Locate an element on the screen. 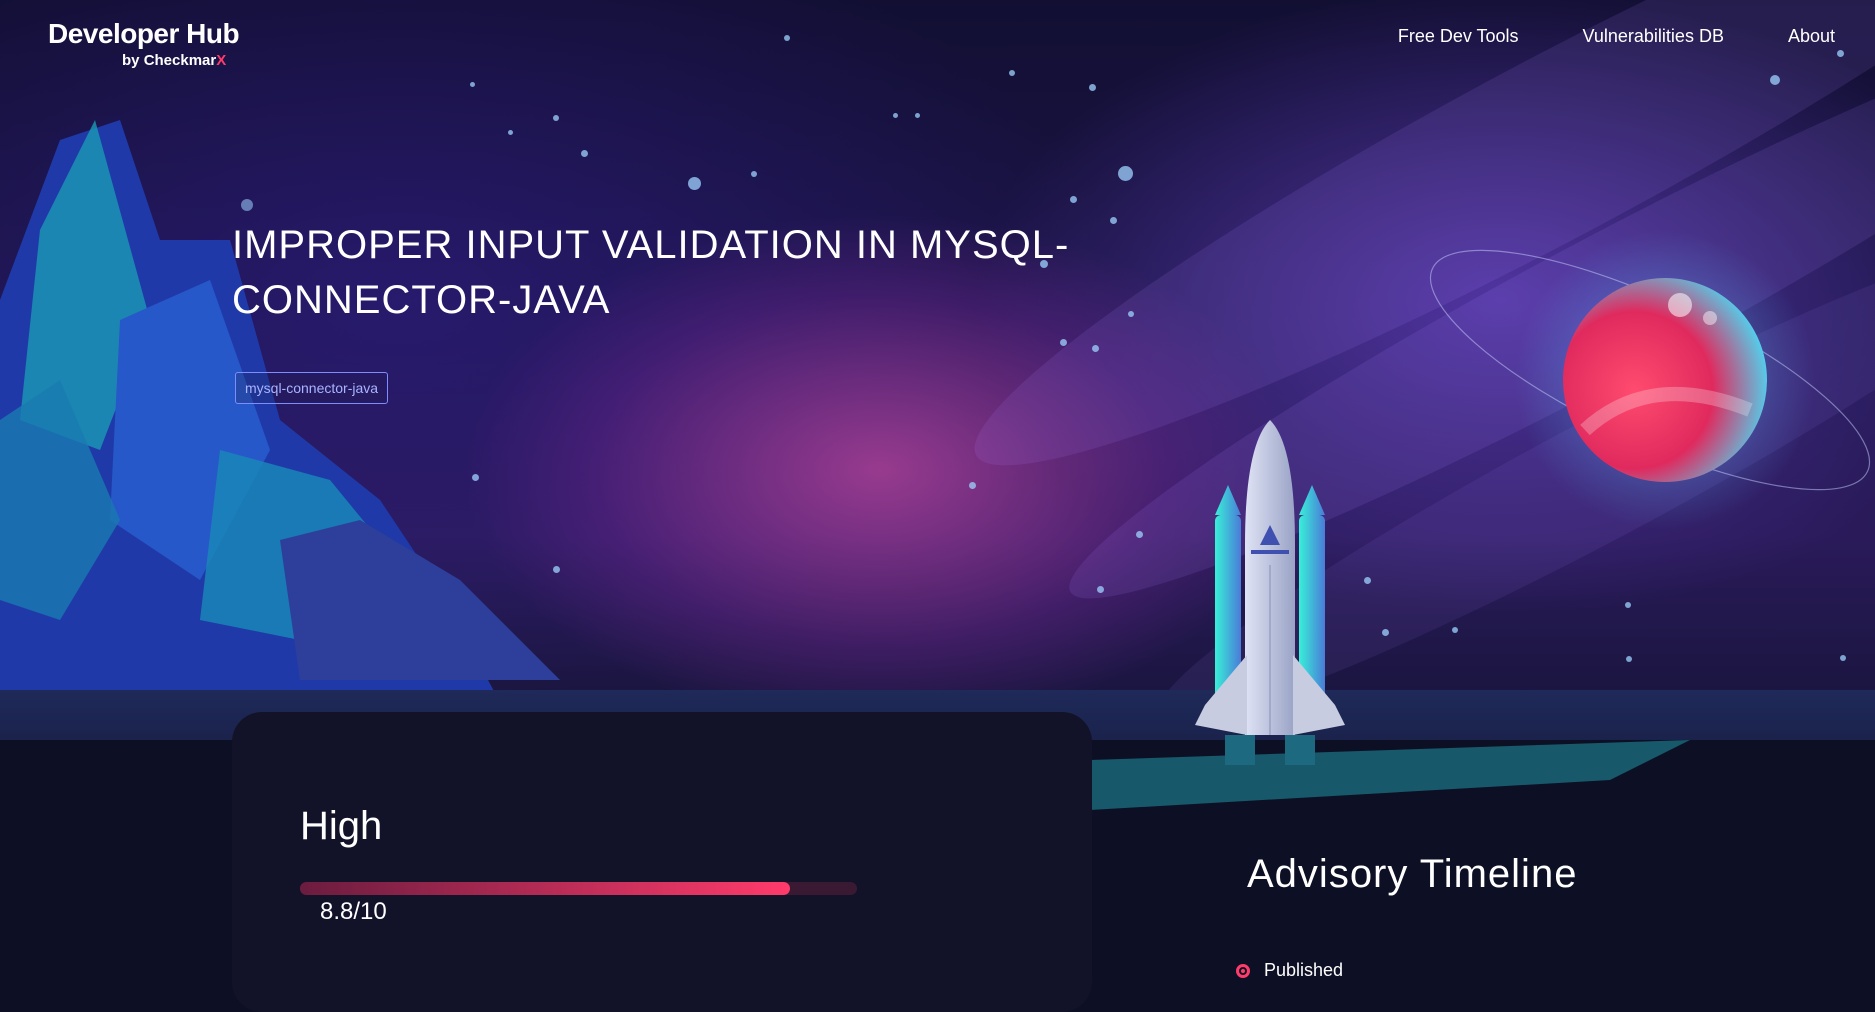 The height and width of the screenshot is (1012, 1875). logo-title: Developer Hub is located at coordinates (144, 33).